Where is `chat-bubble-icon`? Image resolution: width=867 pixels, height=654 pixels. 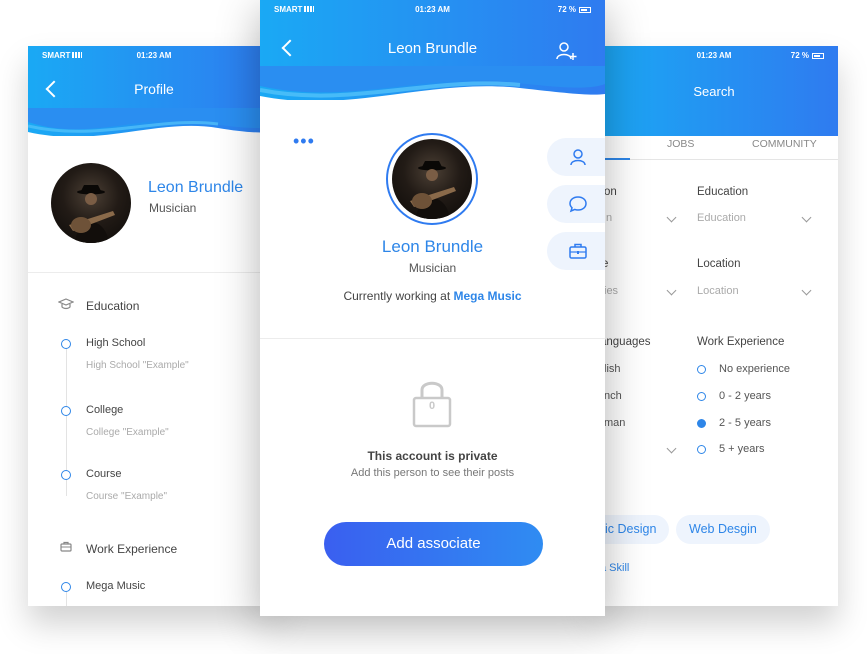 chat-bubble-icon is located at coordinates (578, 204).